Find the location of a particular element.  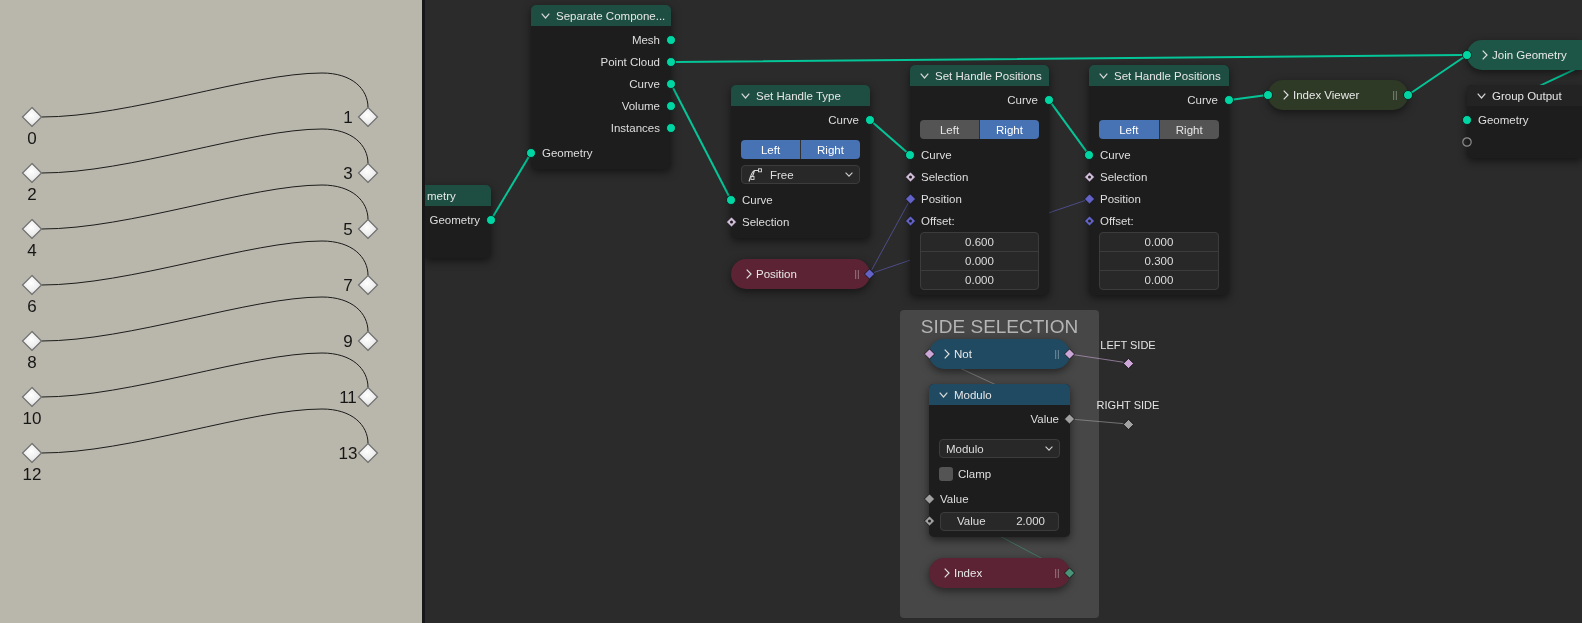

dropdown-field: Modulo is located at coordinates (999, 448).